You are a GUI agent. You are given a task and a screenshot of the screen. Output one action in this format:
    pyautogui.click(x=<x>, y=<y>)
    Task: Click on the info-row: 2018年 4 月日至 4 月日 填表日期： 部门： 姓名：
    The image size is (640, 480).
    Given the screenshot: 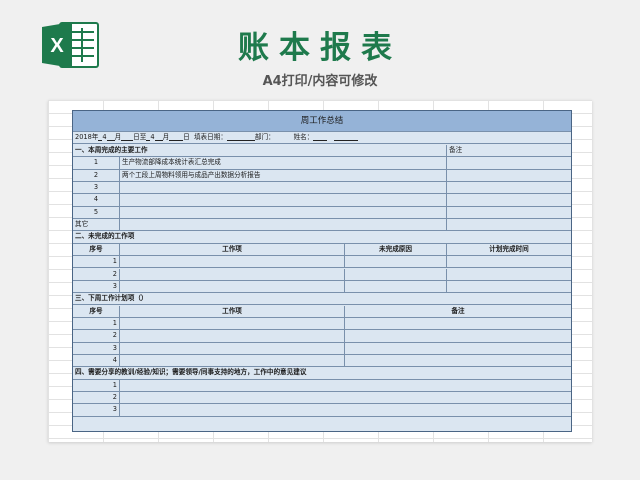 What is the action you would take?
    pyautogui.click(x=322, y=138)
    